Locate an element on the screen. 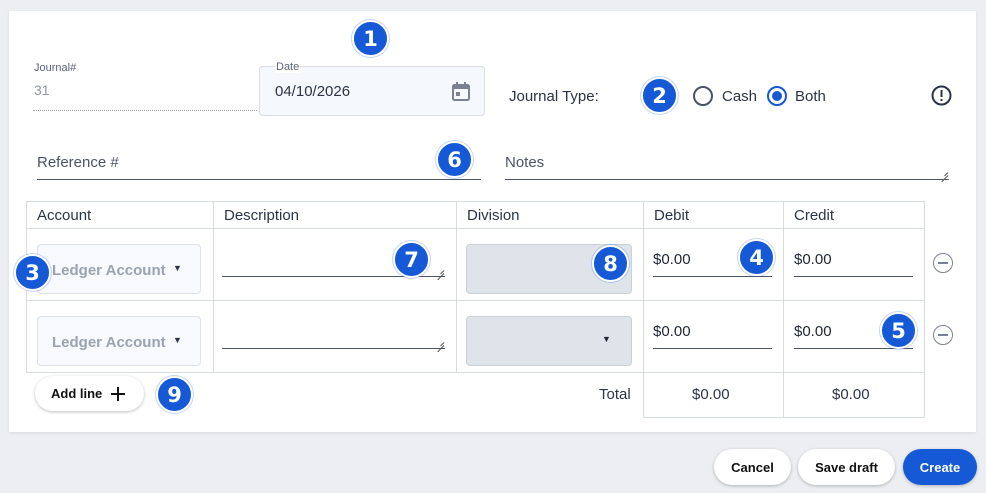 This screenshot has height=493, width=986. column-header-account: Account is located at coordinates (120, 215).